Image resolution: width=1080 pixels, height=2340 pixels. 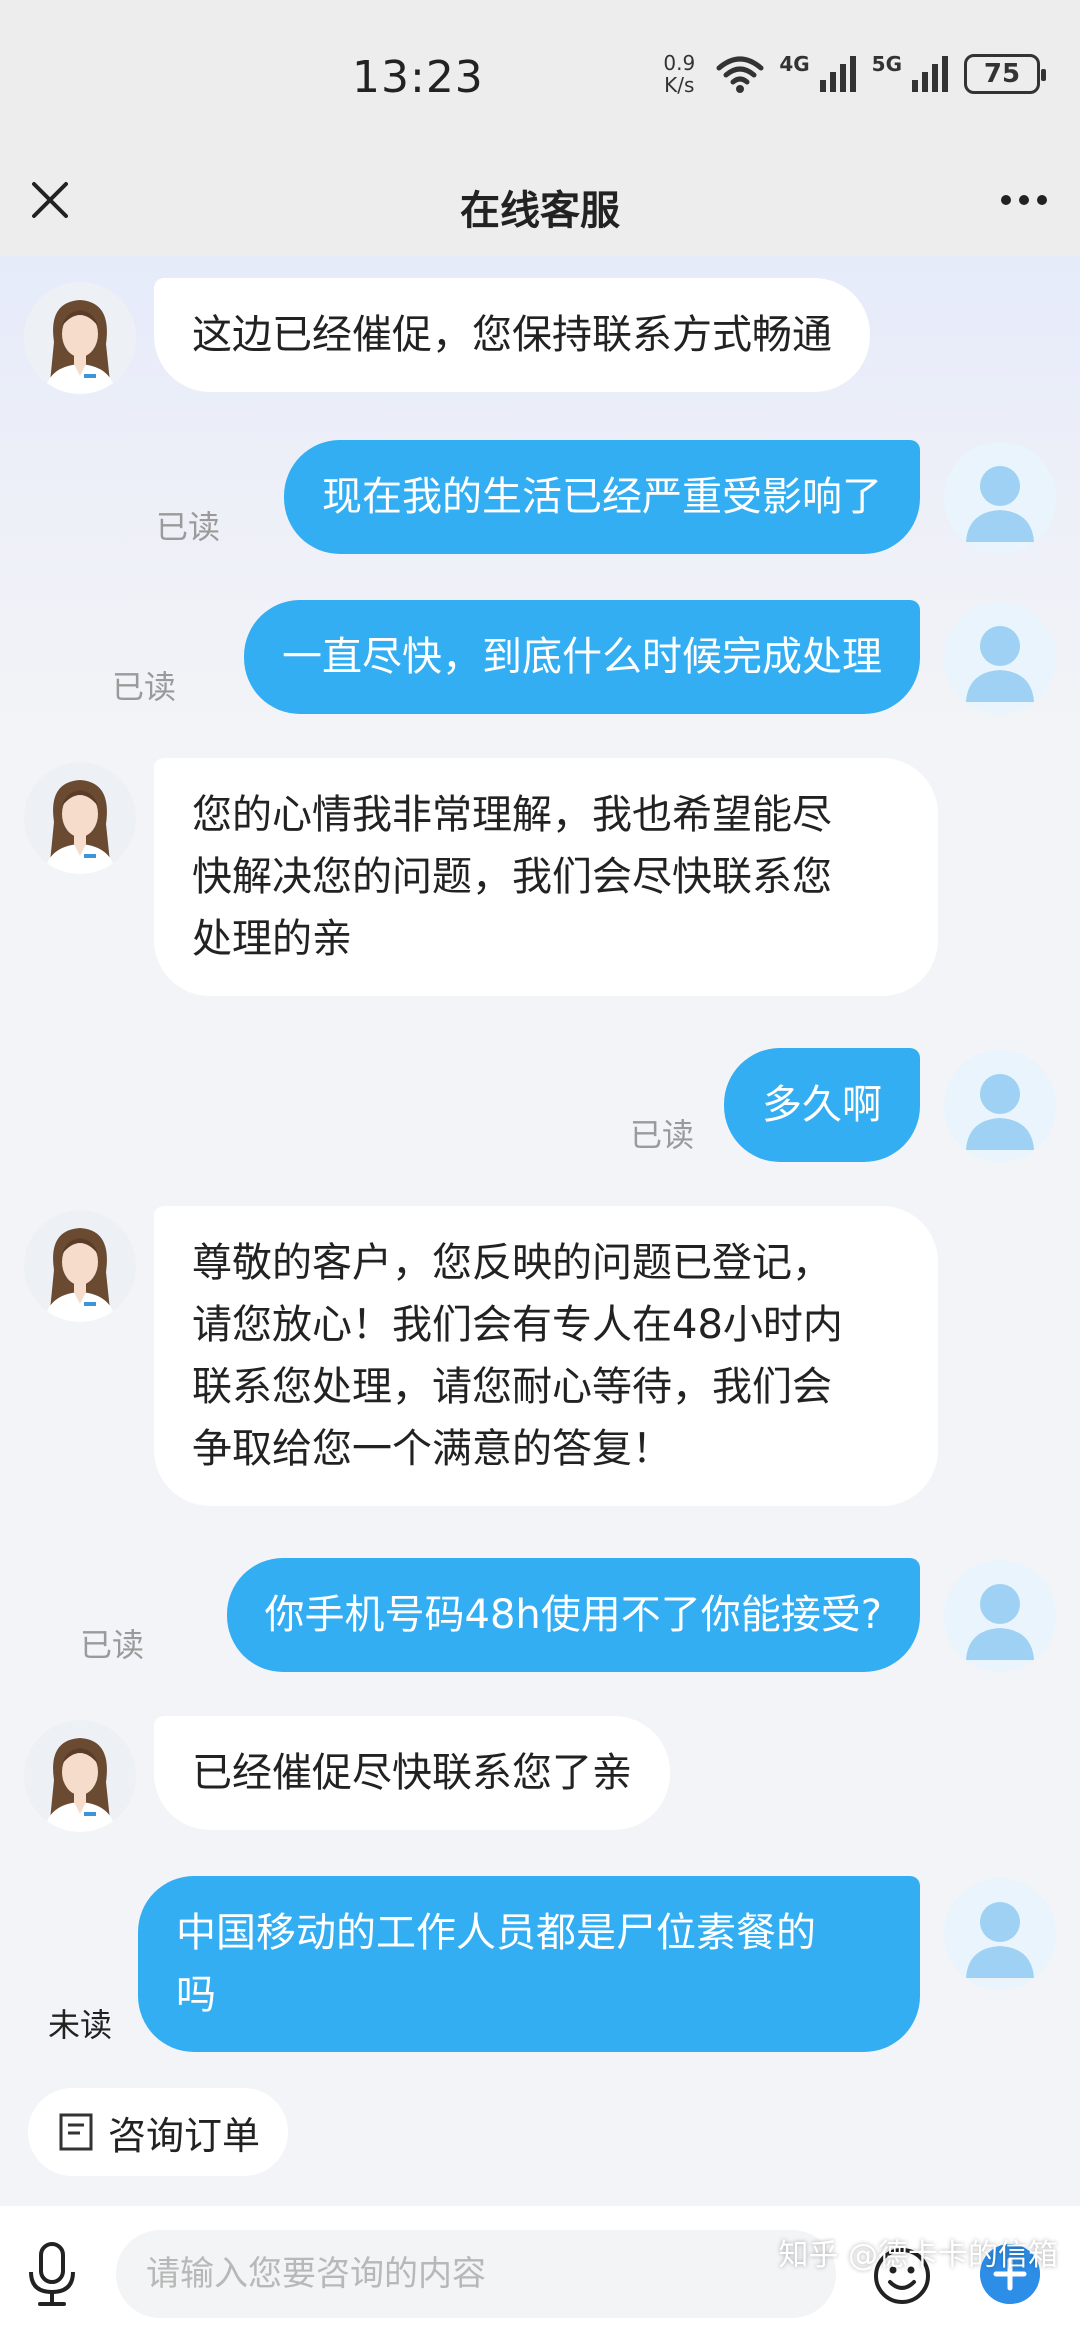 What do you see at coordinates (679, 63) in the screenshot?
I see `network-speed-value: 0.9` at bounding box center [679, 63].